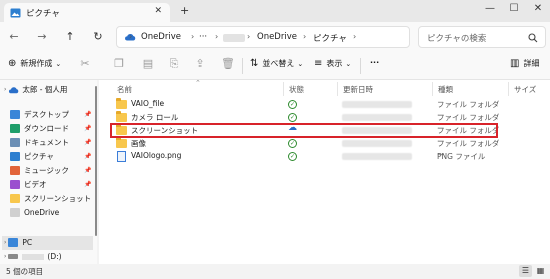 Image resolution: width=550 pixels, height=279 pixels. Describe the element at coordinates (50, 114) in the screenshot. I see `sidebar-item-0: デスクトップ 📌` at that location.